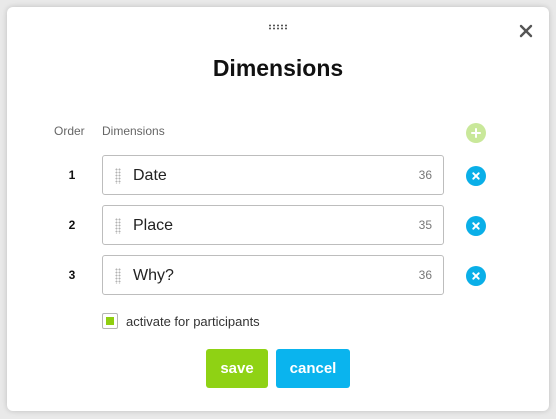  Describe the element at coordinates (278, 27) in the screenshot. I see `drag-grip-icon` at that location.